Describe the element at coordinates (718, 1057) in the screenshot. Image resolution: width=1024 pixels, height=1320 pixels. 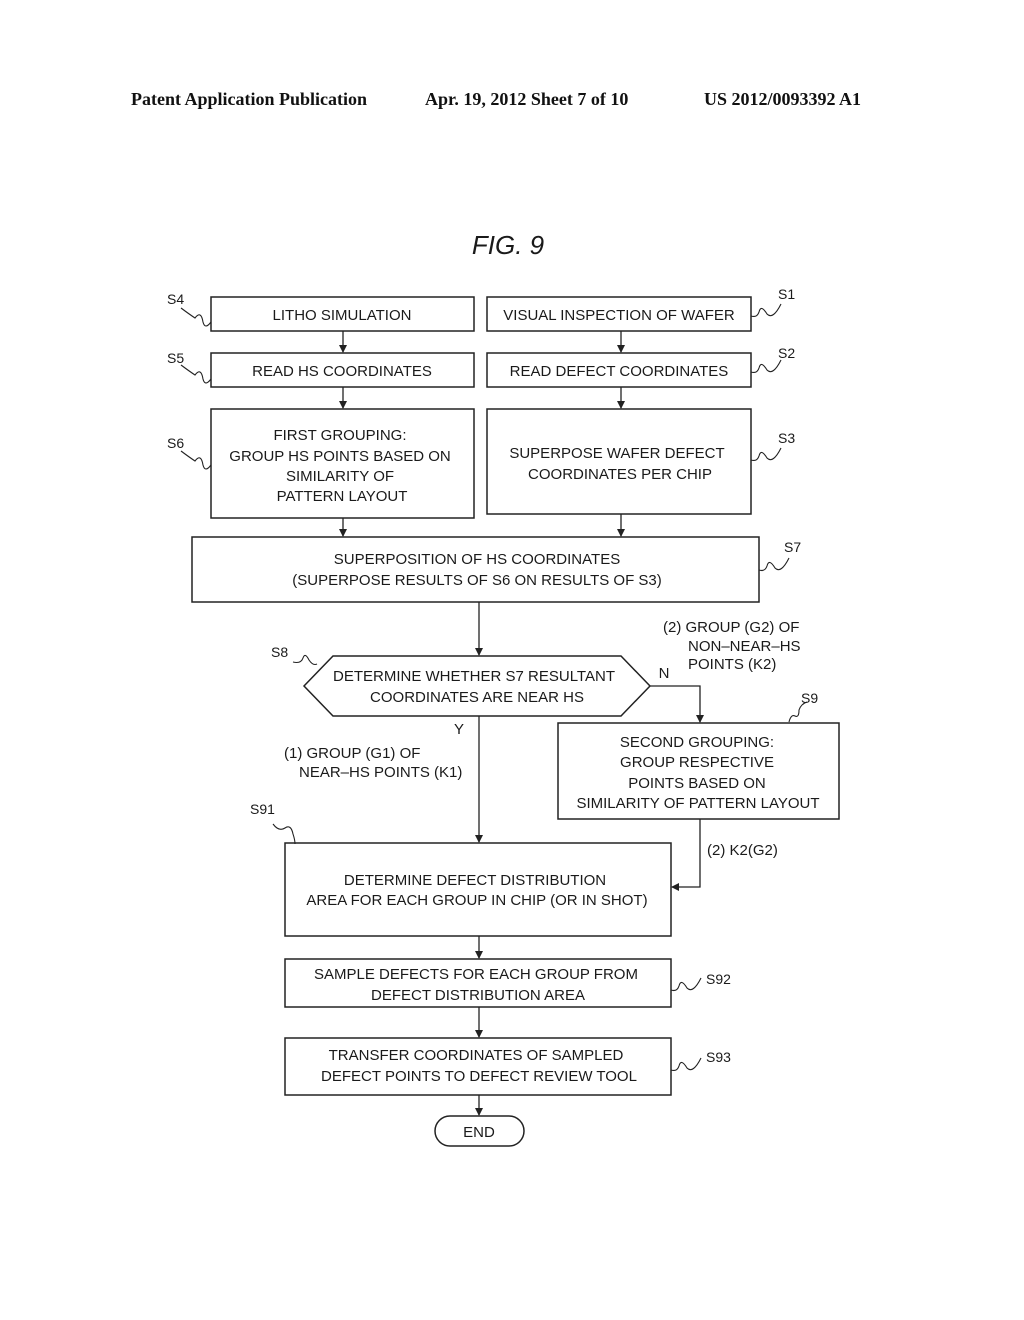
I see `label-s93: S93` at that location.